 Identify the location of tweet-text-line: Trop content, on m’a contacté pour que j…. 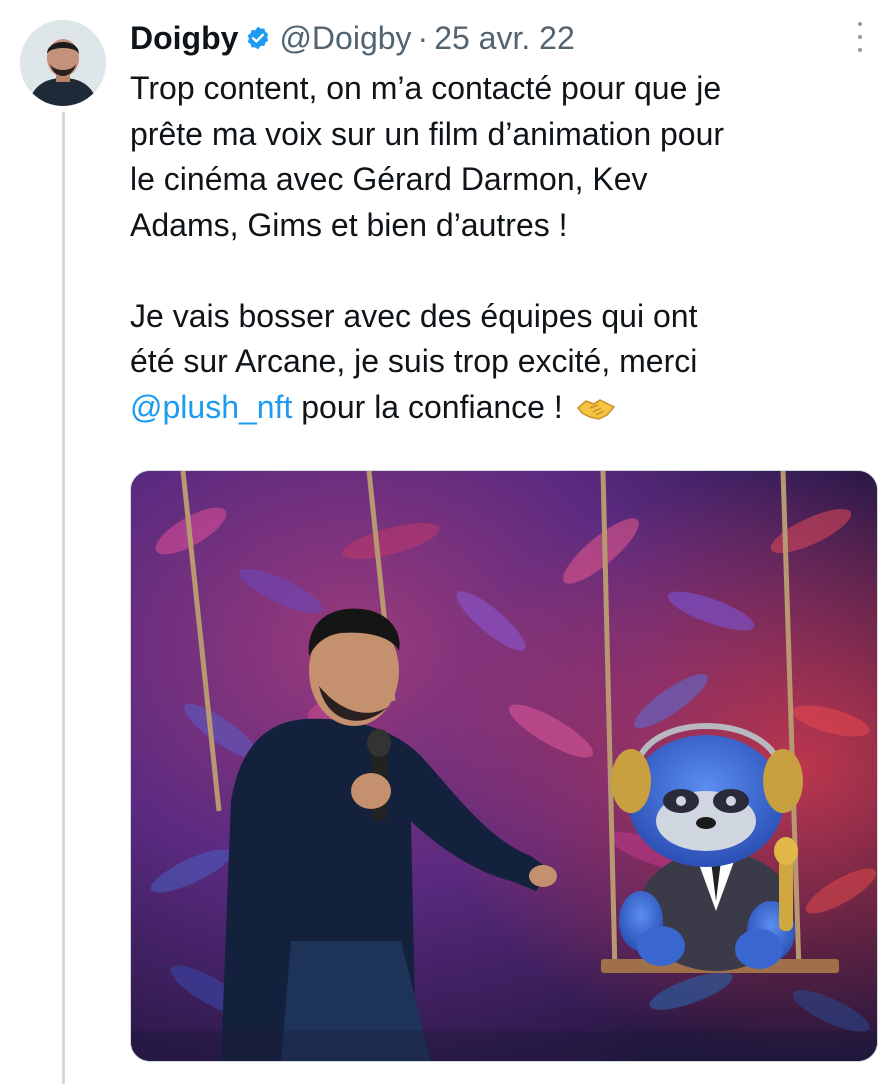
(426, 88).